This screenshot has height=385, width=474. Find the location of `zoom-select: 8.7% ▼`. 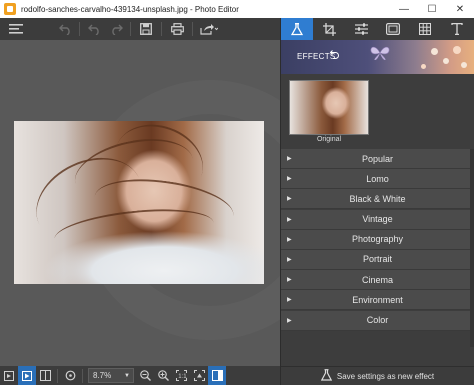

zoom-select: 8.7% ▼ is located at coordinates (111, 375).